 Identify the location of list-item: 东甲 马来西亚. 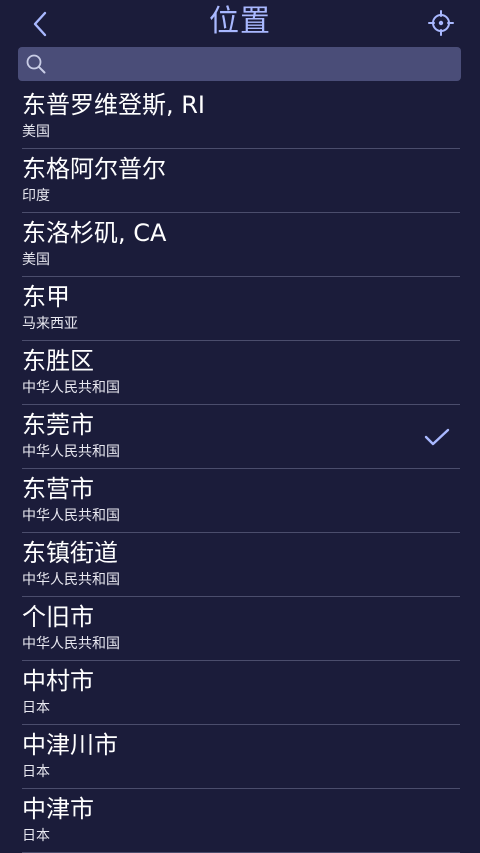
(240, 309).